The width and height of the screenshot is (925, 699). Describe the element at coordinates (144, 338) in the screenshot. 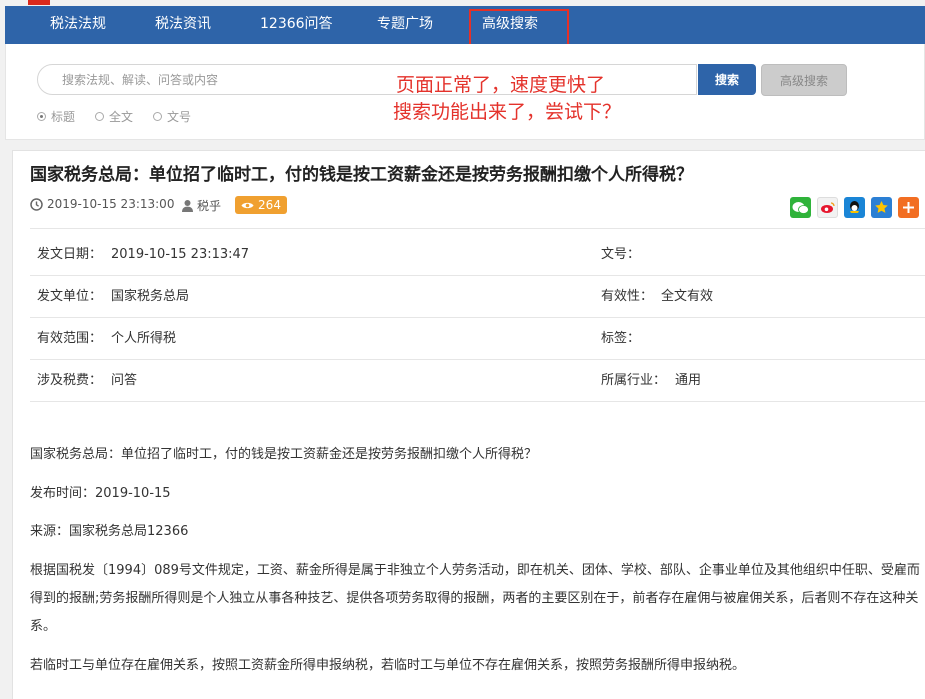

I see `info-value: 个人所得税` at that location.